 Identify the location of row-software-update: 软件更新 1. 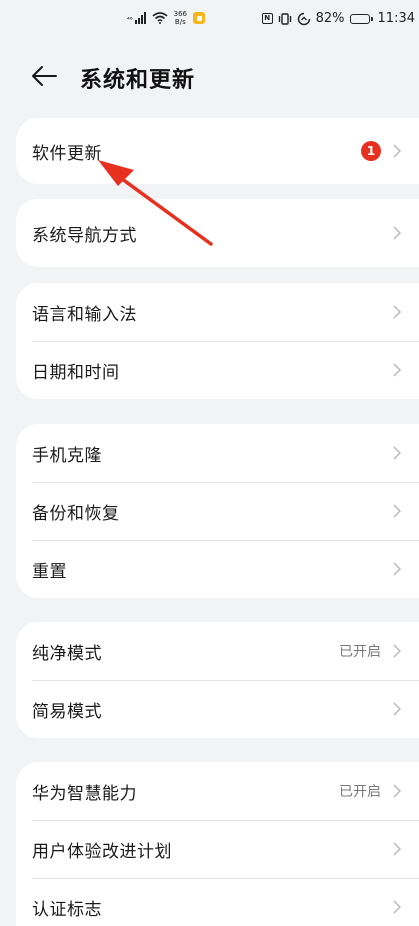
(217, 151).